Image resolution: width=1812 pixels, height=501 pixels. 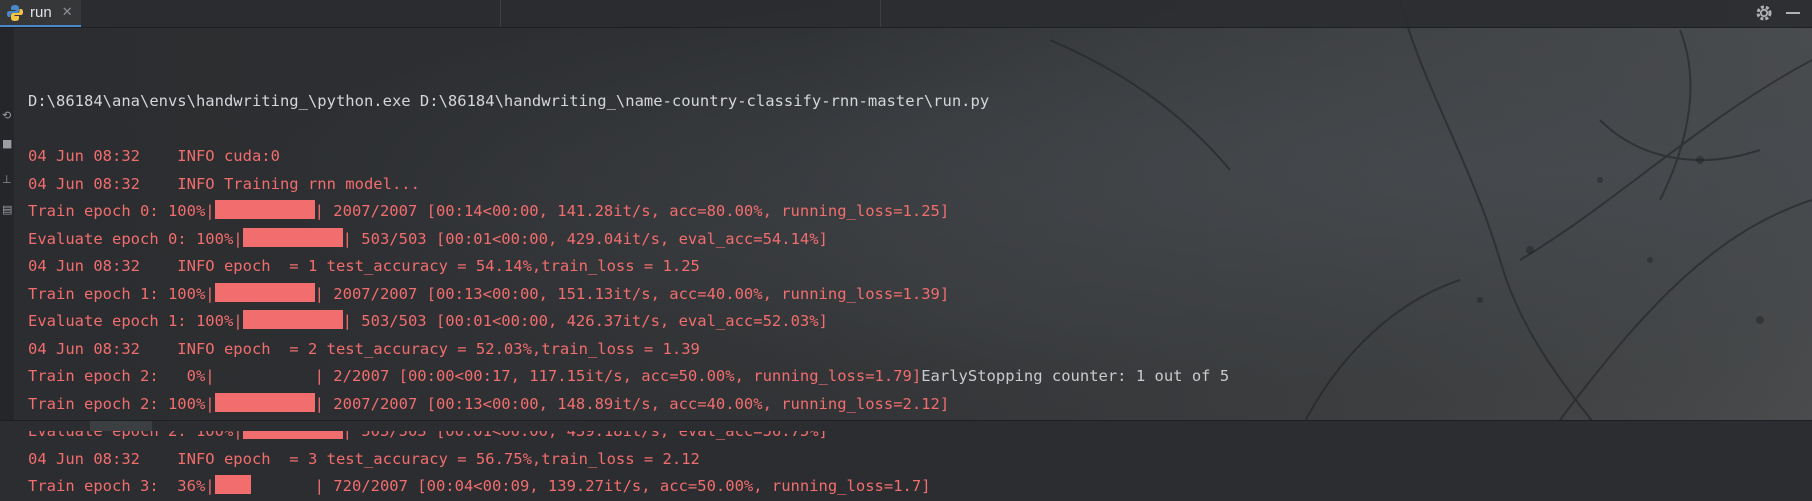 What do you see at coordinates (906, 14) in the screenshot?
I see `run-tool-window-header: run ✕` at bounding box center [906, 14].